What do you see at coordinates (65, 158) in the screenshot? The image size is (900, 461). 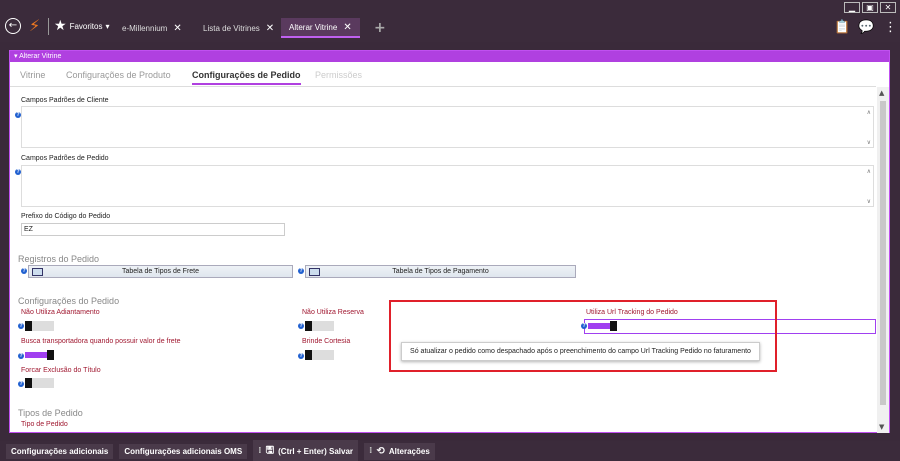 I see `campos-pedido-label: Campos Padrões de Pedido` at bounding box center [65, 158].